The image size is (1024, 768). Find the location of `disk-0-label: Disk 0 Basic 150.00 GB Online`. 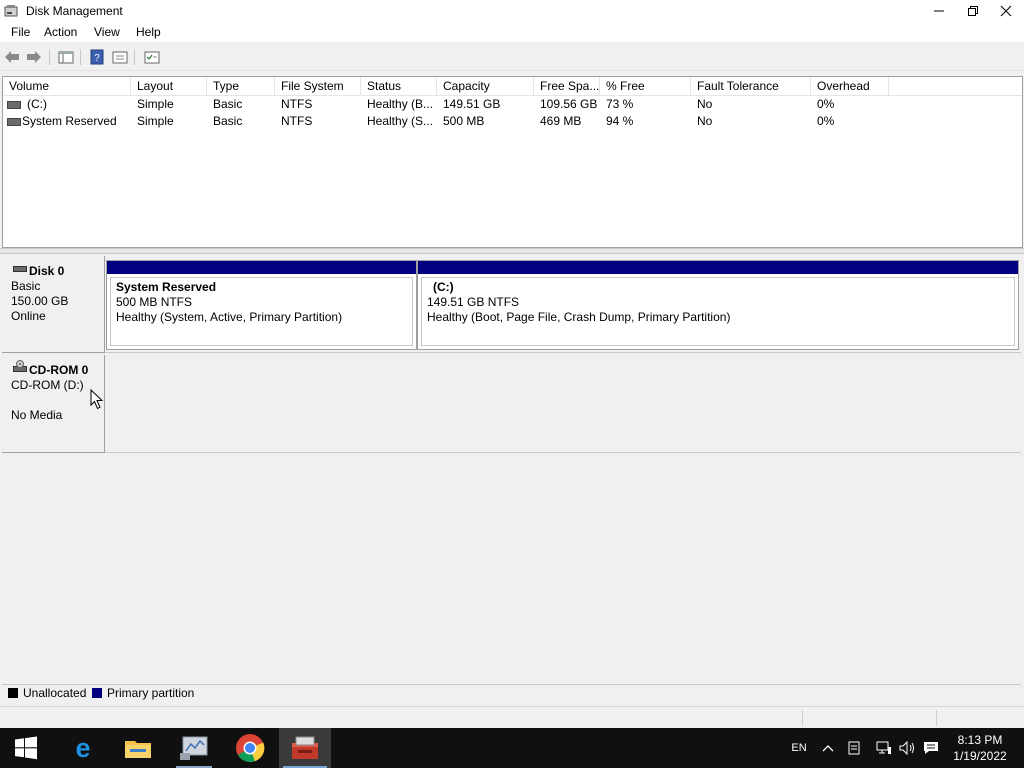

disk-0-label: Disk 0 Basic 150.00 GB Online is located at coordinates (53, 304).